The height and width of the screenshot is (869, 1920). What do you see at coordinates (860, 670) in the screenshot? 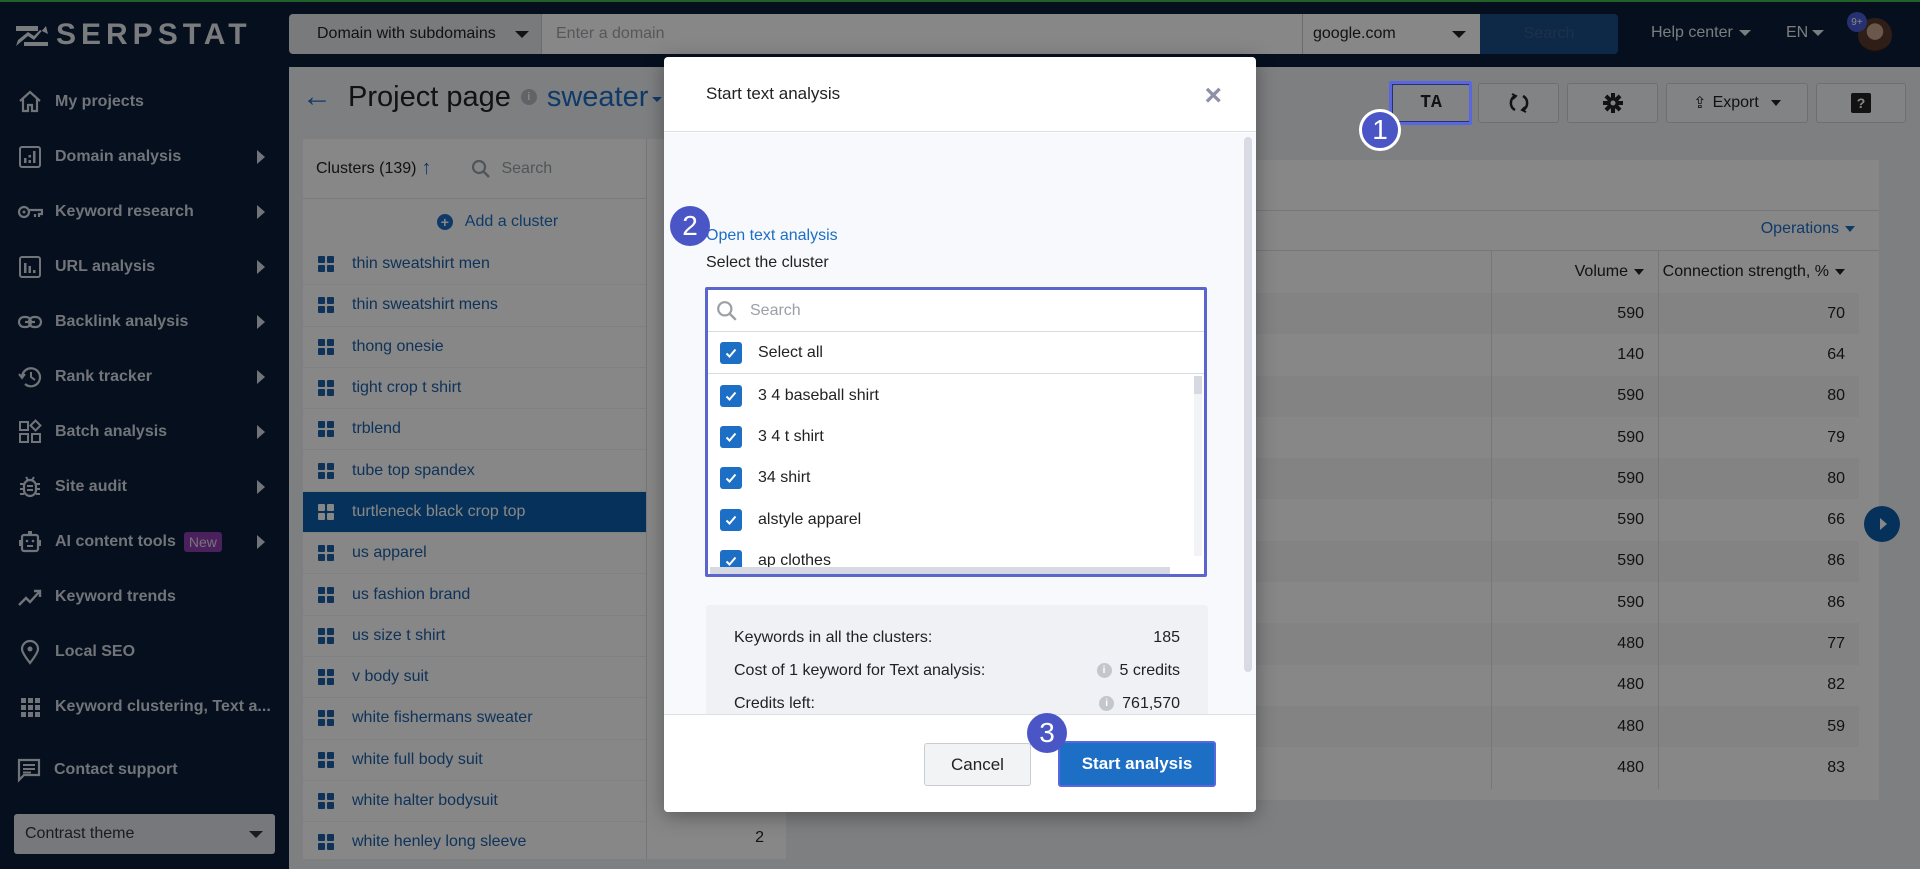
I see `stat-label: Cost of 1 keyword for Text analysis:` at bounding box center [860, 670].